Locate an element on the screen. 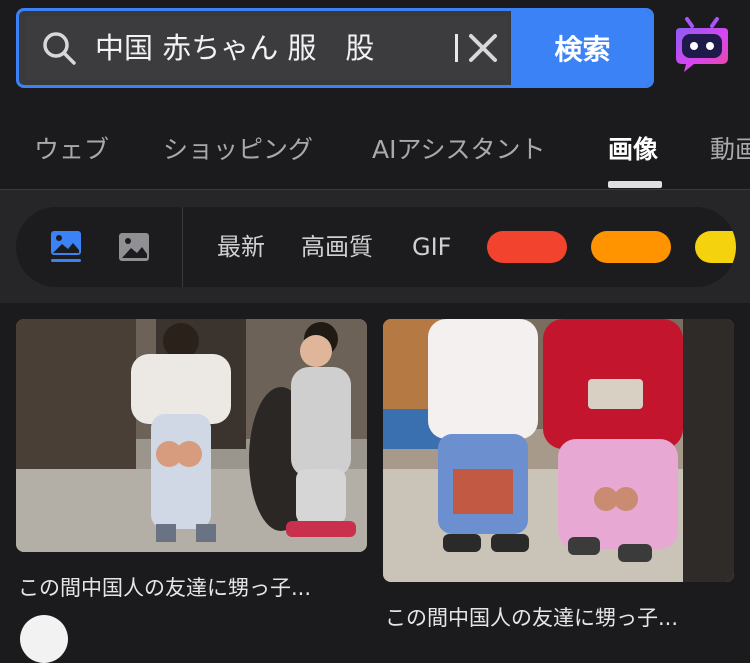 The height and width of the screenshot is (663, 750). filter-pill: 最新 高画質 GIF is located at coordinates (376, 247).